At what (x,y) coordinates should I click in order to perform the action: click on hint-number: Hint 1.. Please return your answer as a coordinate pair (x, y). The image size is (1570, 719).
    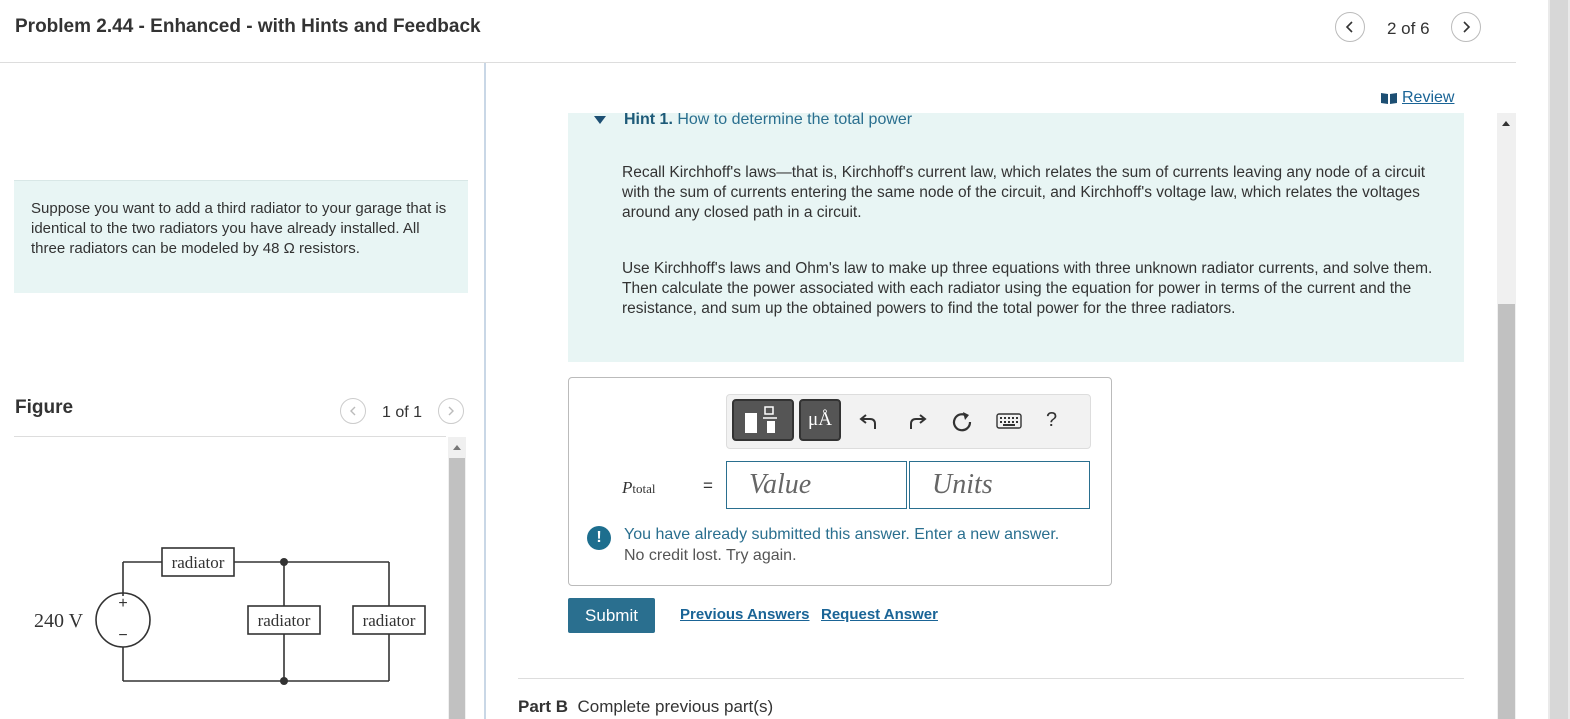
    Looking at the image, I should click on (648, 119).